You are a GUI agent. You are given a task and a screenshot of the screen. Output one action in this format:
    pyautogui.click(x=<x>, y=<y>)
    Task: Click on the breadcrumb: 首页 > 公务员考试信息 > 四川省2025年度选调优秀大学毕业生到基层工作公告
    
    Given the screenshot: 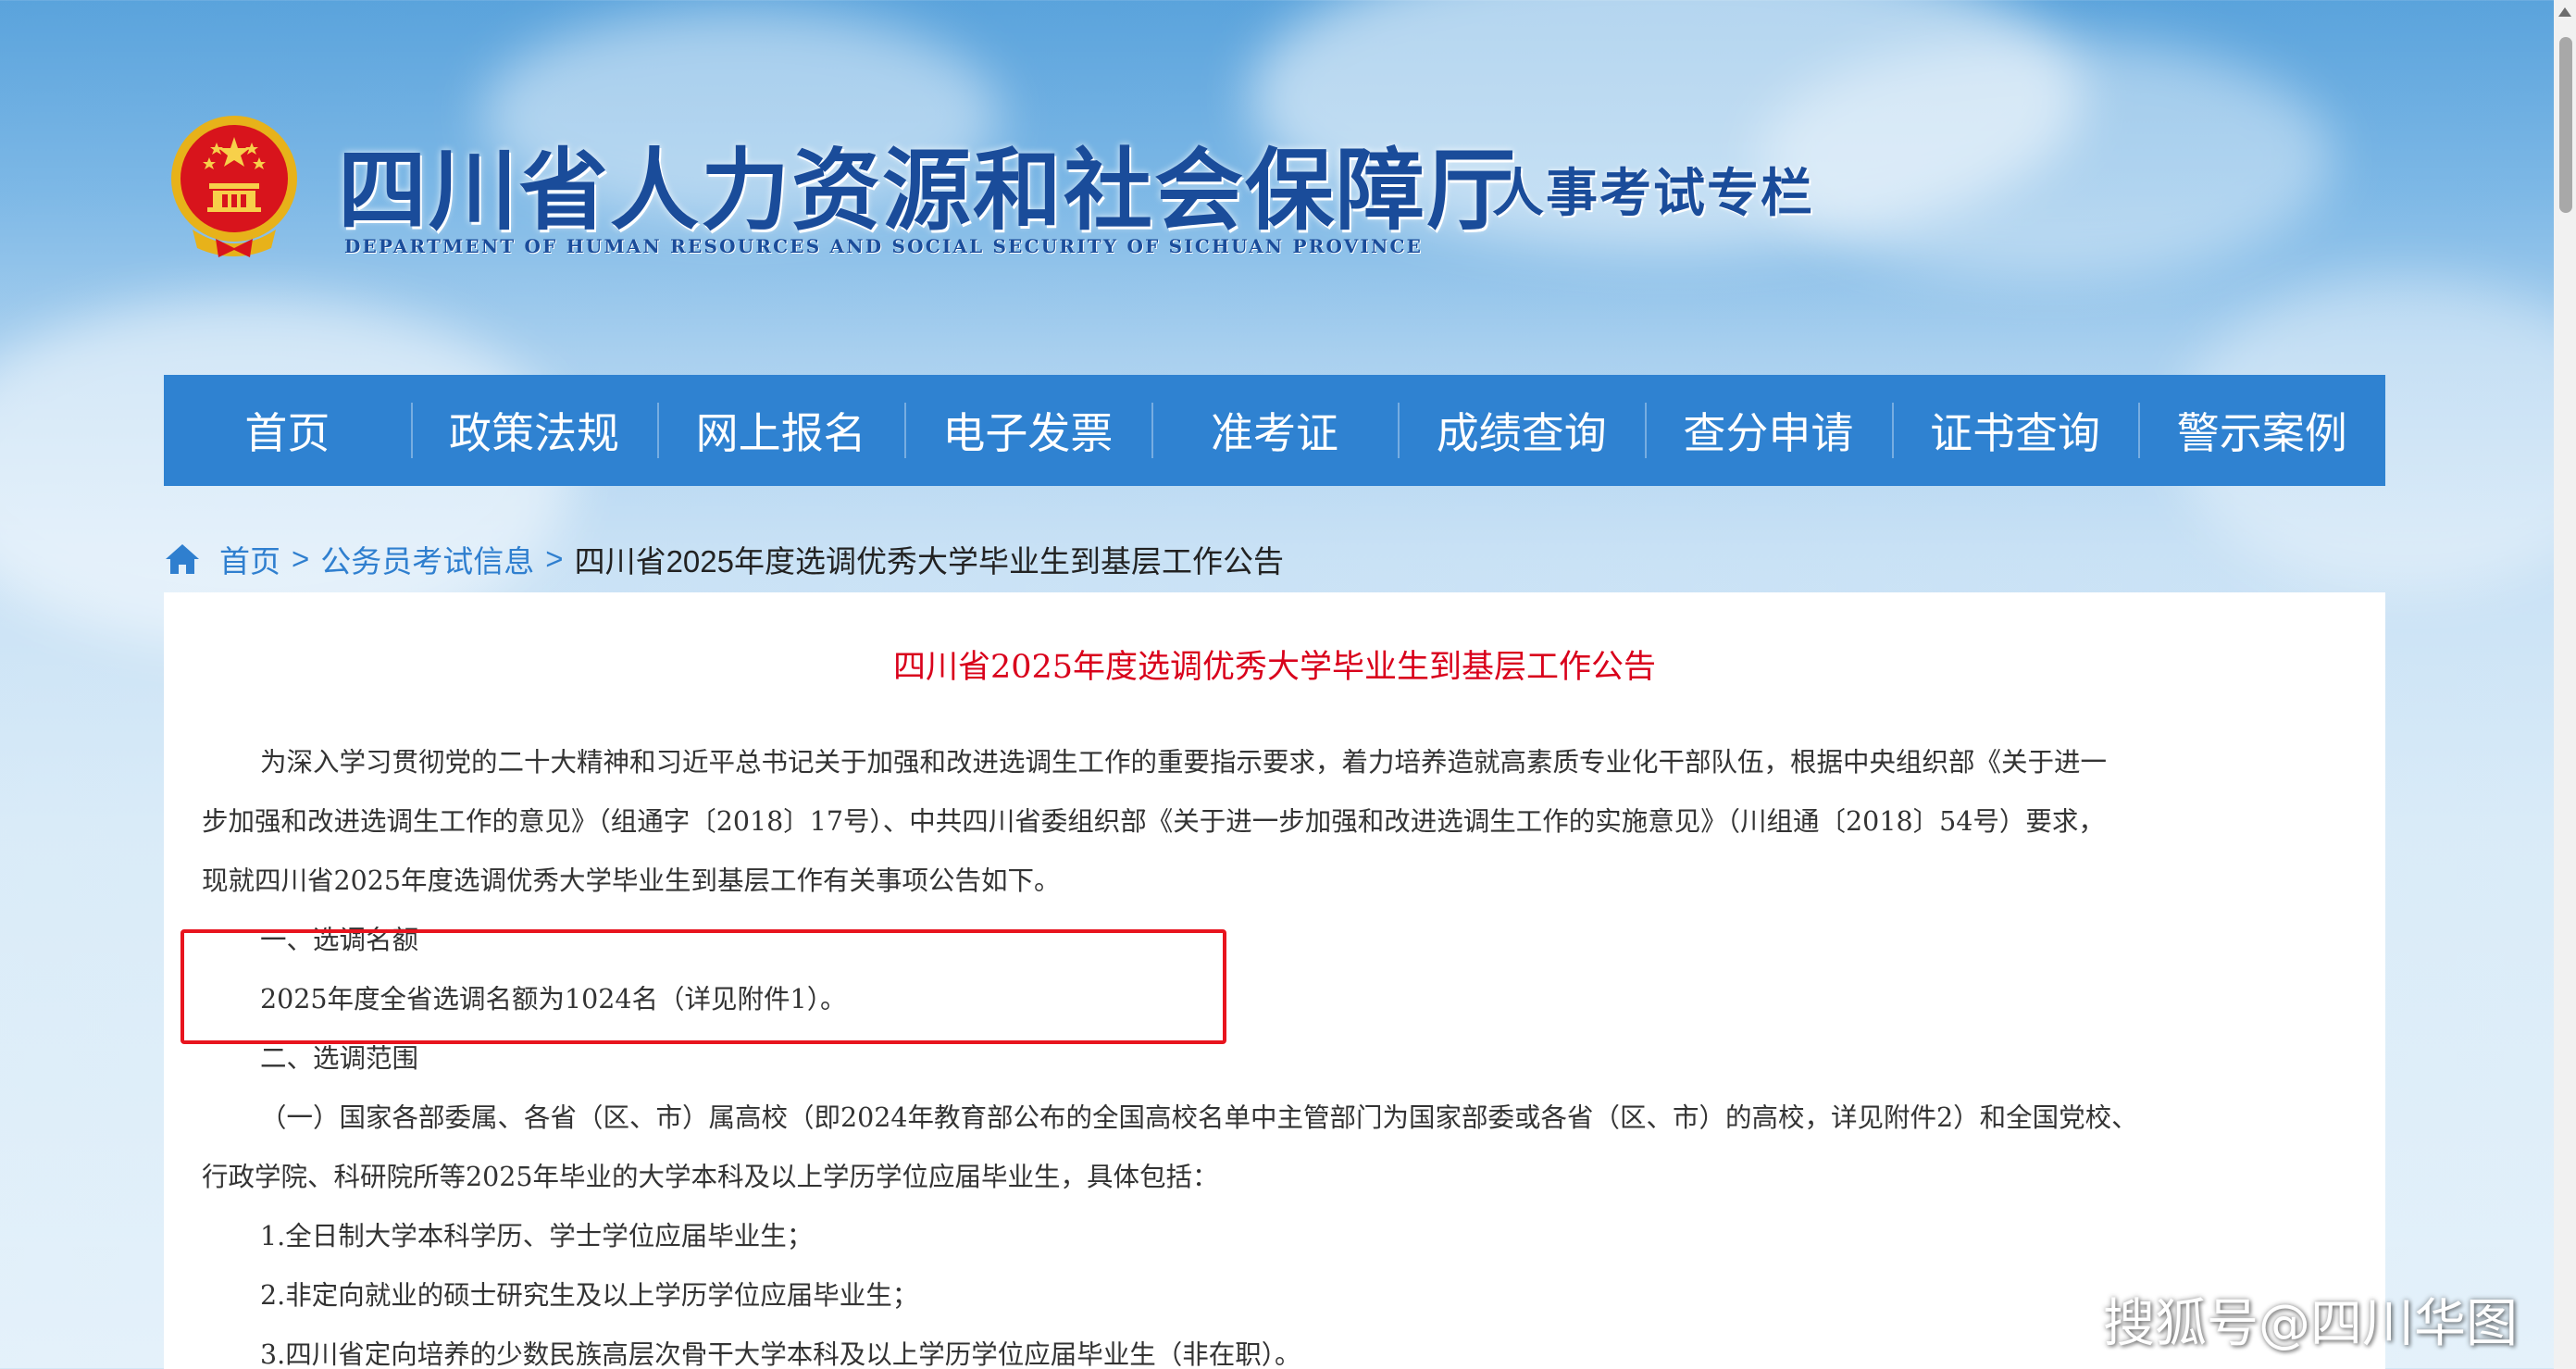 What is the action you would take?
    pyautogui.click(x=724, y=559)
    